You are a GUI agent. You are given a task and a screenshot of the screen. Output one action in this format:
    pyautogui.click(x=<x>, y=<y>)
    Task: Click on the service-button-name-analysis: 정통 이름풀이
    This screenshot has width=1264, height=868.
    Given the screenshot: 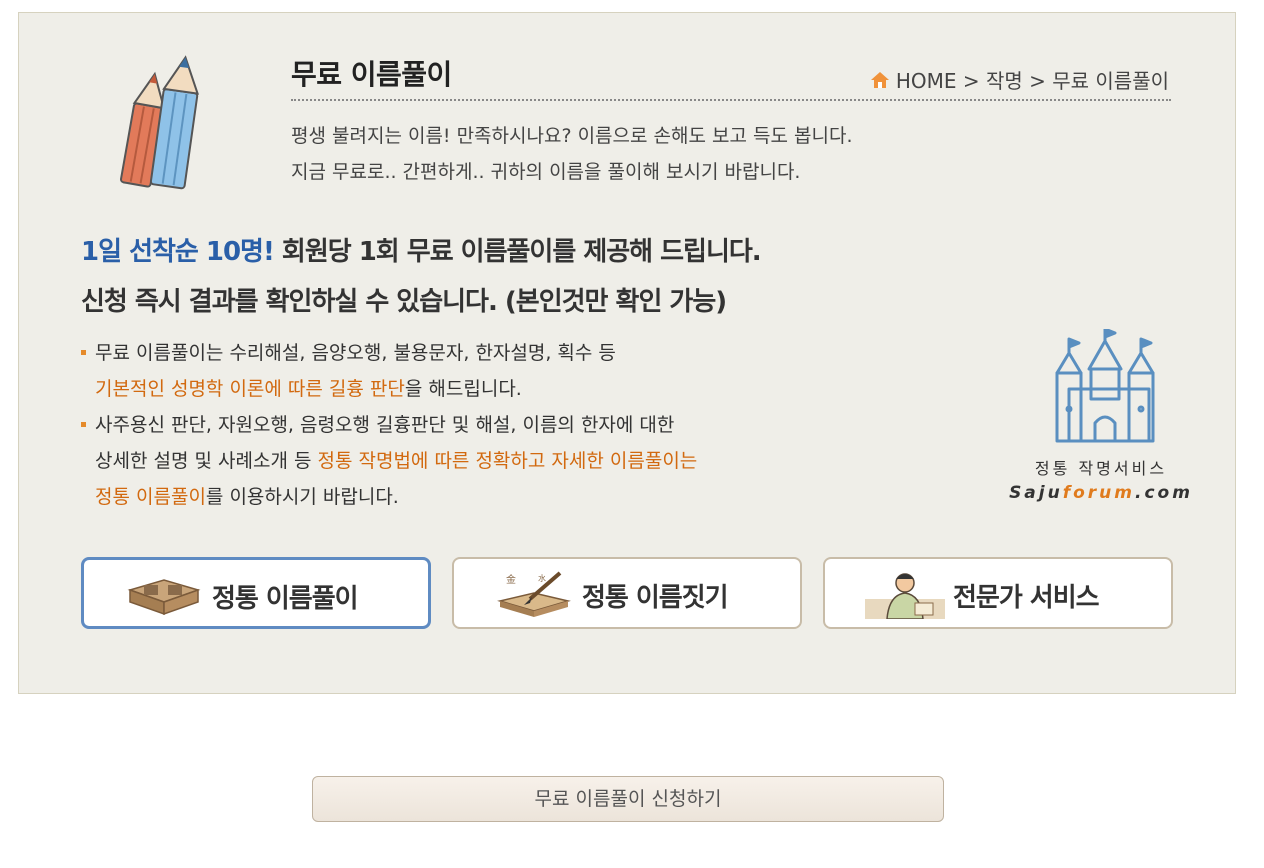 What is the action you would take?
    pyautogui.click(x=256, y=593)
    